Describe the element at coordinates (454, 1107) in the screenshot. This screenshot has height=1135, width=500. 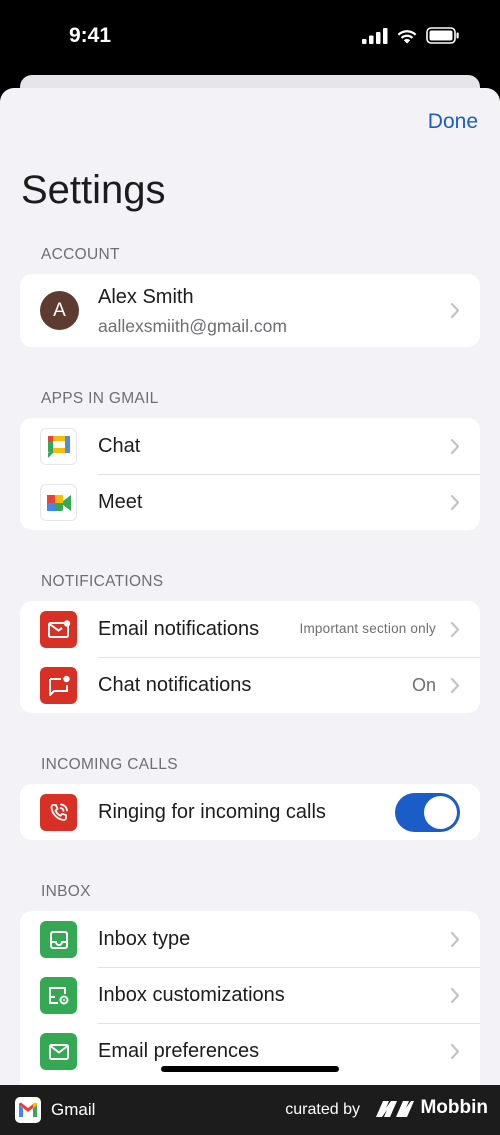
I see `mobbin-name: Mobbin` at that location.